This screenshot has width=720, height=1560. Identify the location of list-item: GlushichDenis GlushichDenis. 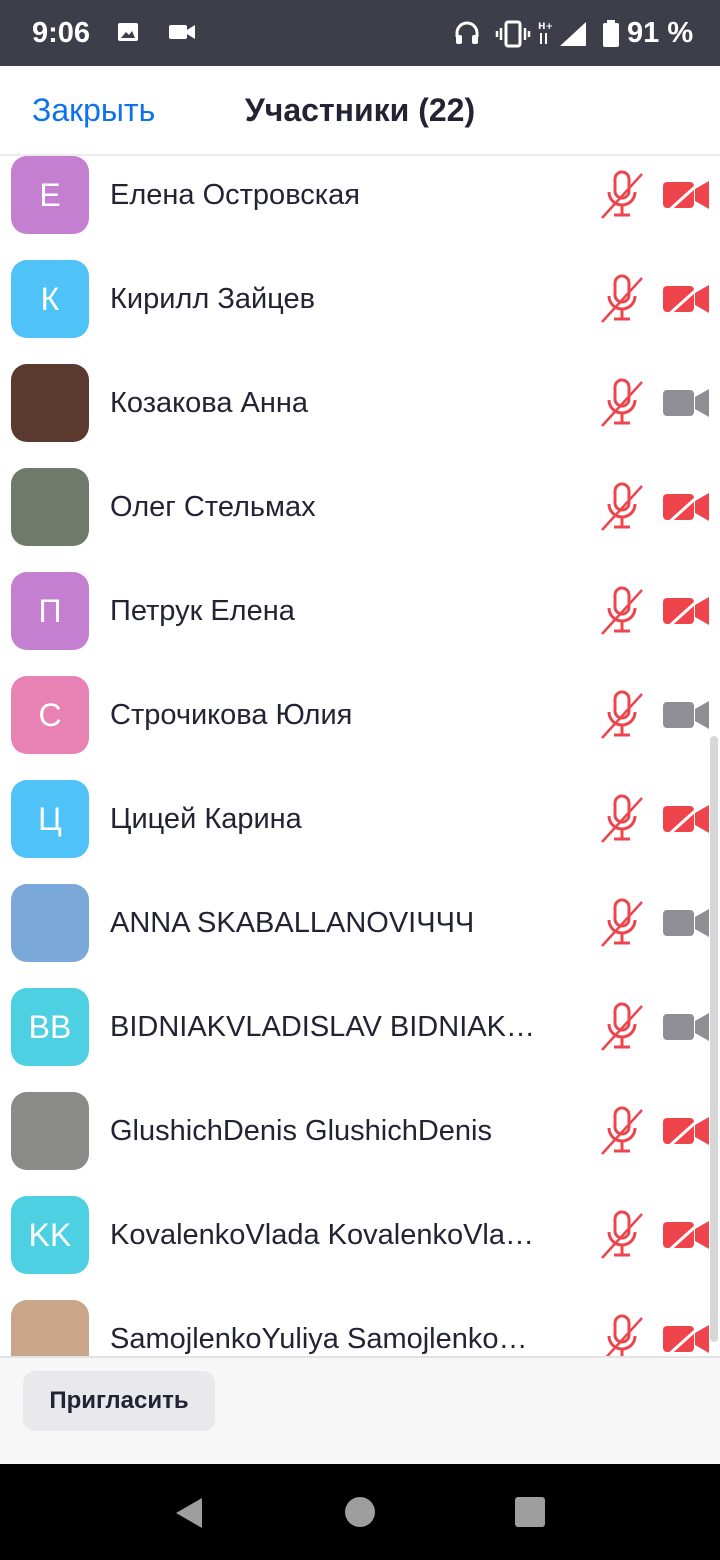
(360, 1131).